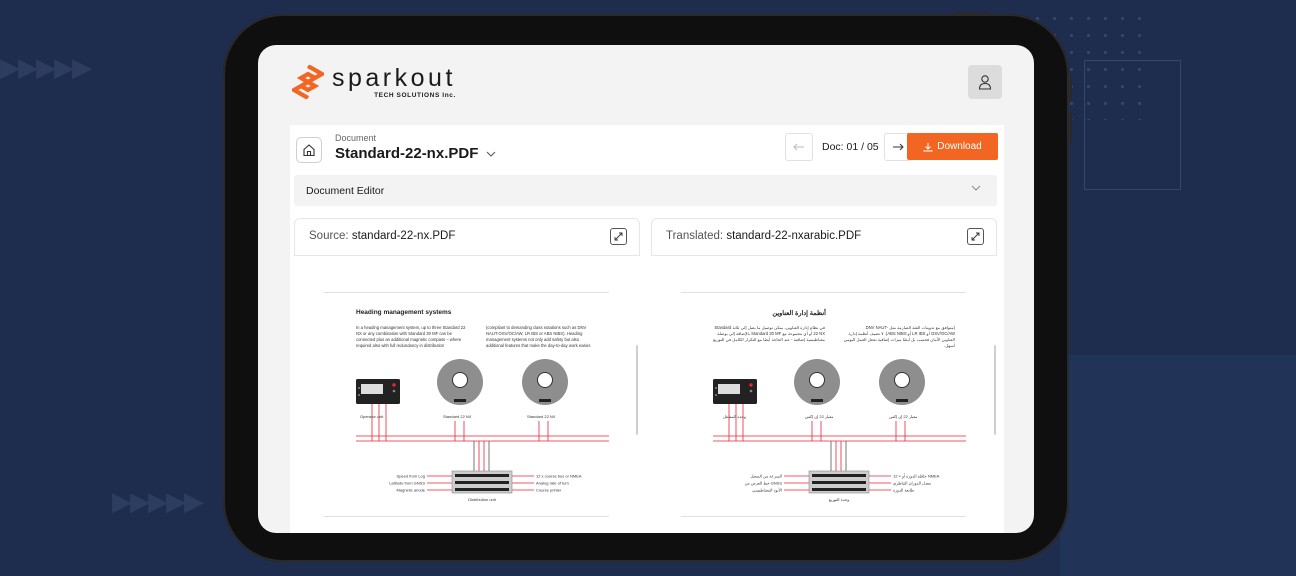 This screenshot has height=576, width=1296. Describe the element at coordinates (645, 190) in the screenshot. I see `document-editor-accordion: Document Editor` at that location.